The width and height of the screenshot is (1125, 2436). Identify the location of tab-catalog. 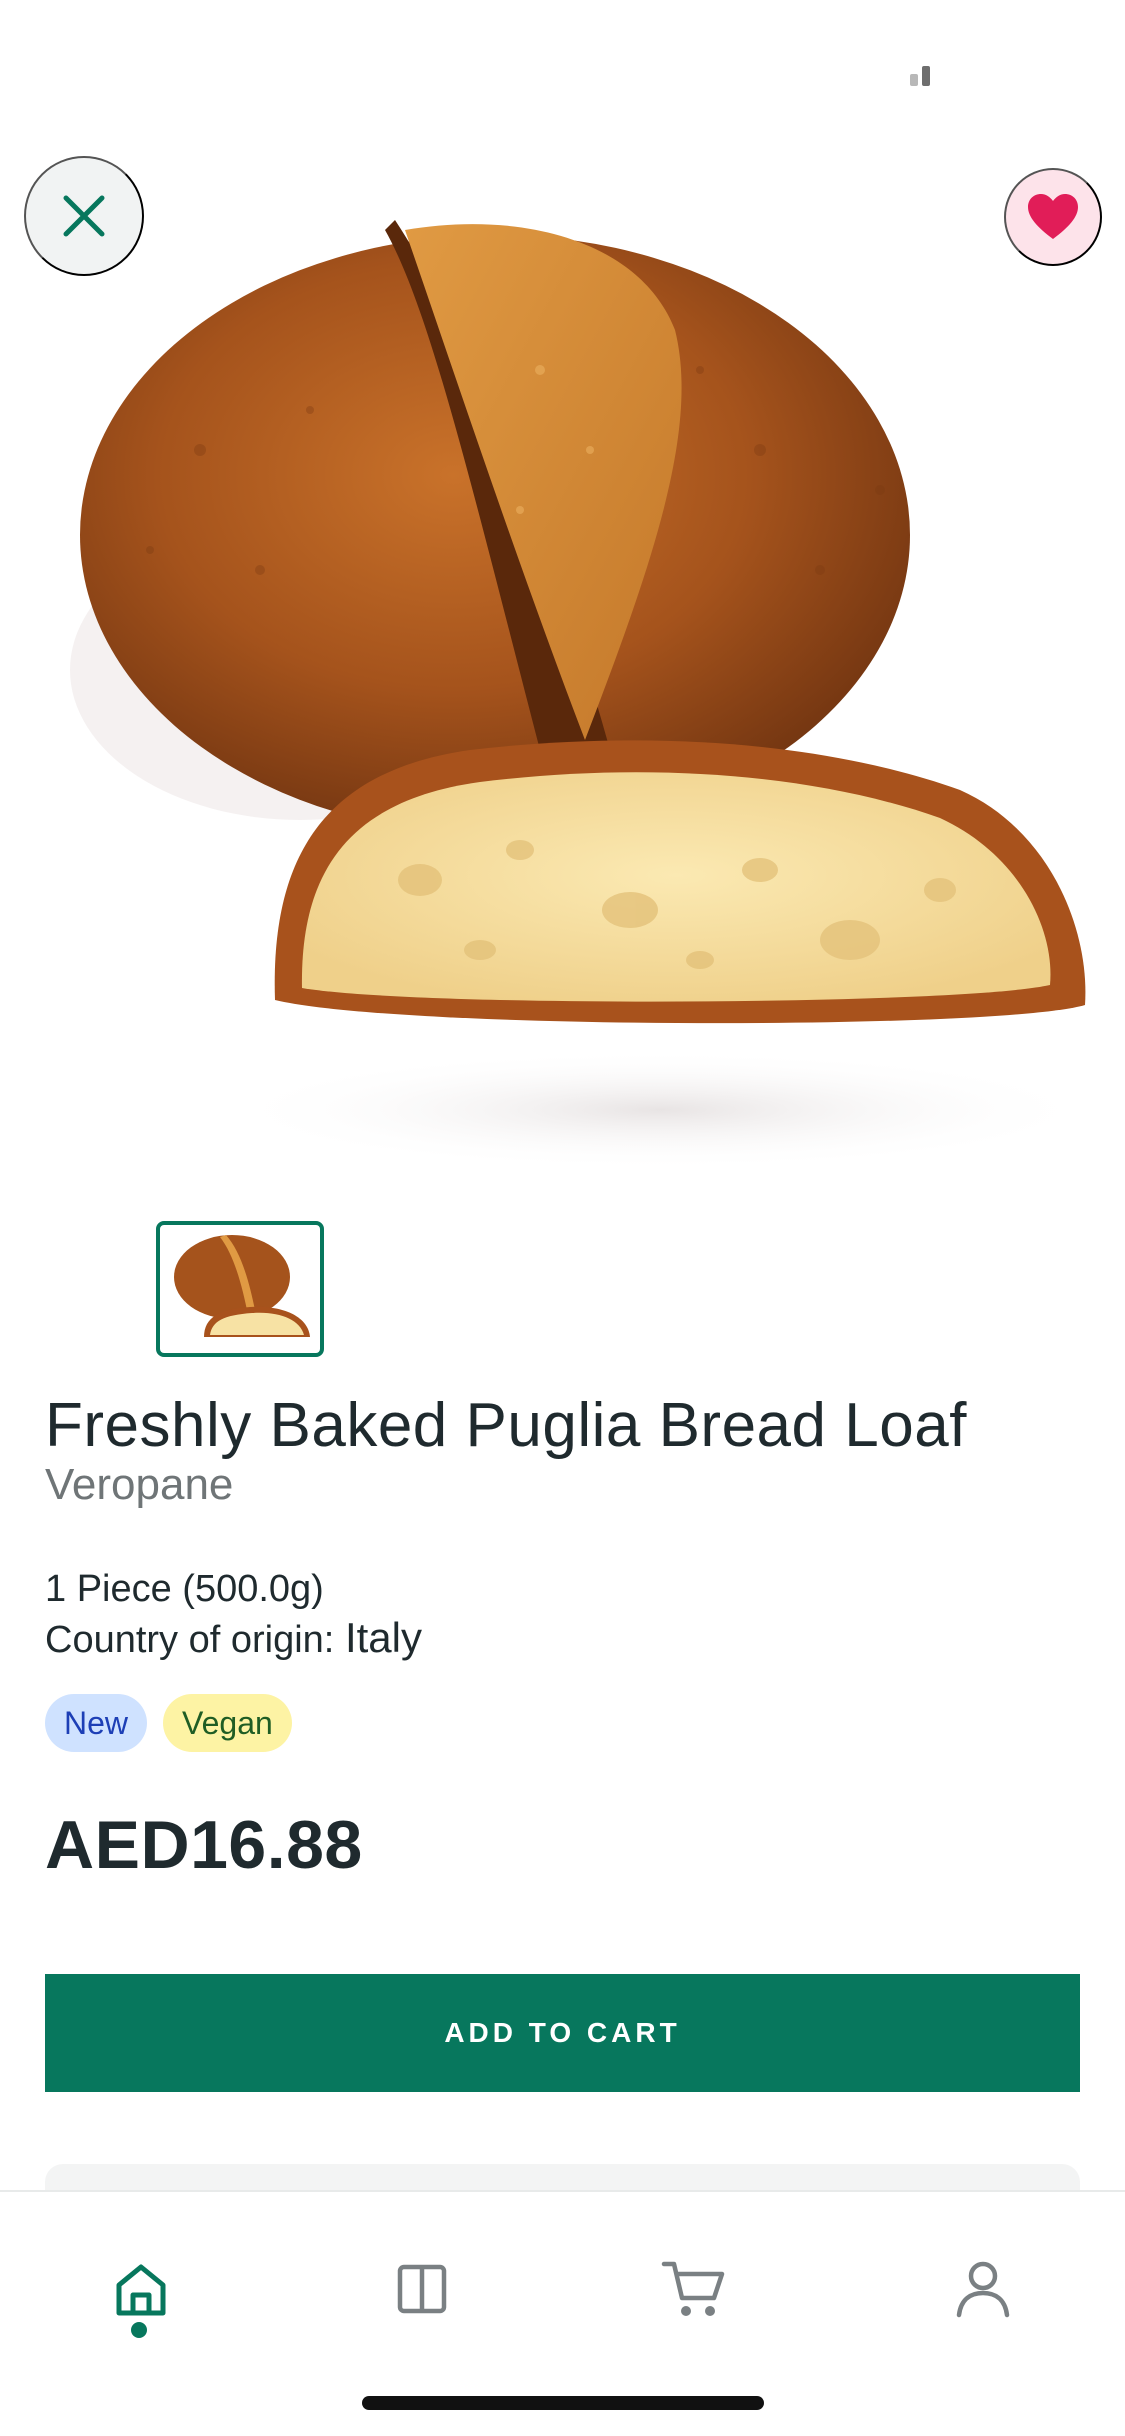
(422, 2289).